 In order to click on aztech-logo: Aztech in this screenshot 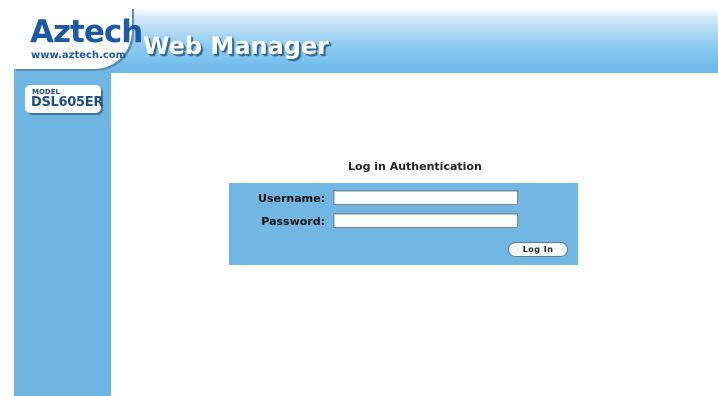, I will do `click(86, 32)`.